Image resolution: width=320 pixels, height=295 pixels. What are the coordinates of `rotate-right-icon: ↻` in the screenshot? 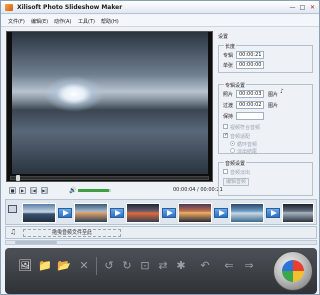 It's located at (127, 266).